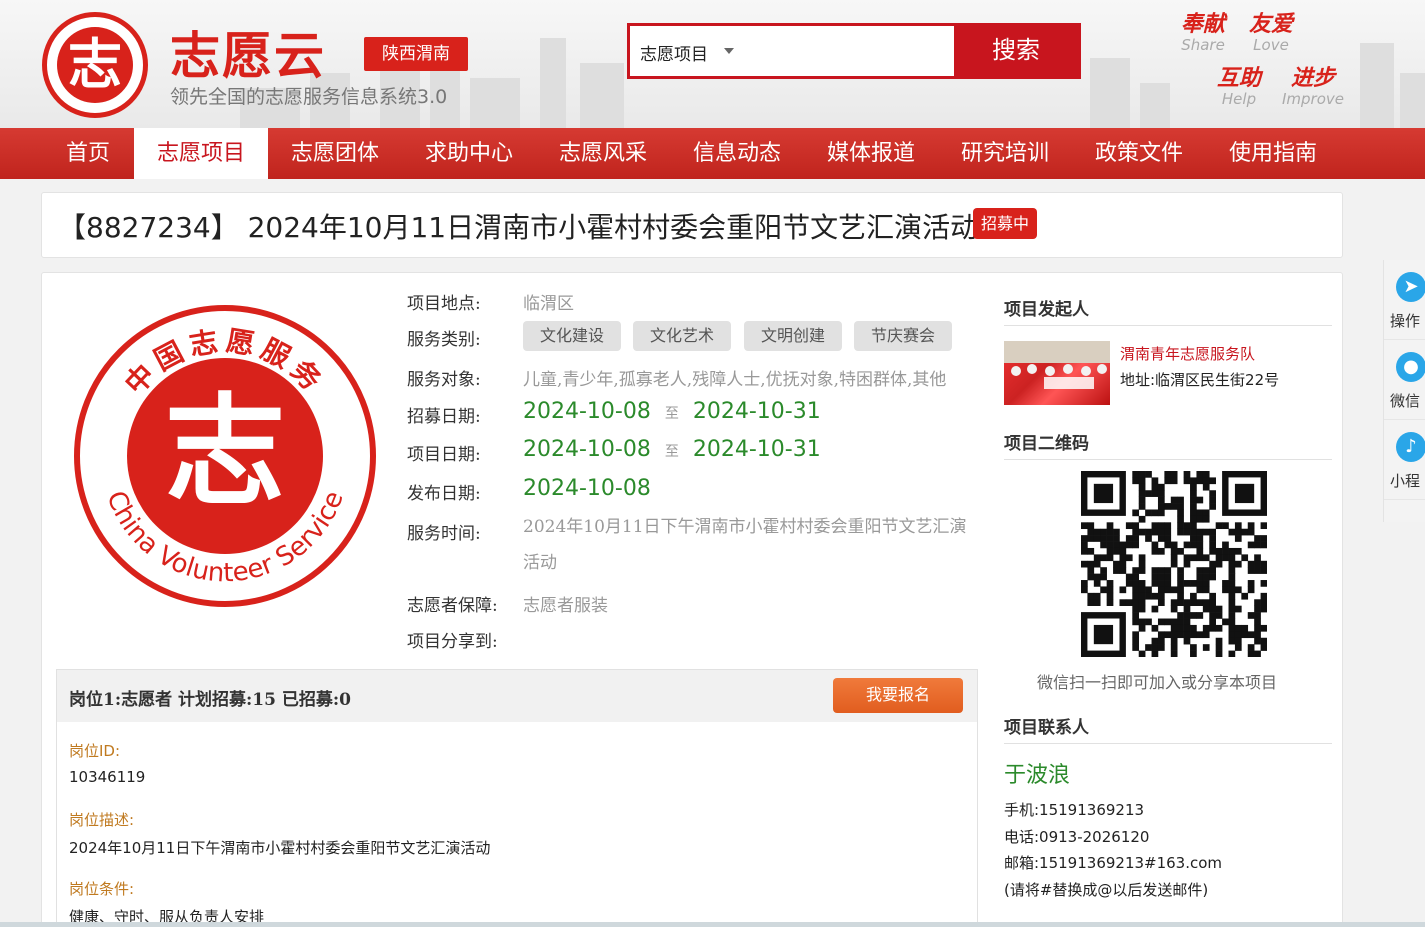  What do you see at coordinates (518, 227) in the screenshot?
I see `page-title: 【8827234】 2024年10月11日渭南市小霍村村委会重阳节文艺汇演活动` at bounding box center [518, 227].